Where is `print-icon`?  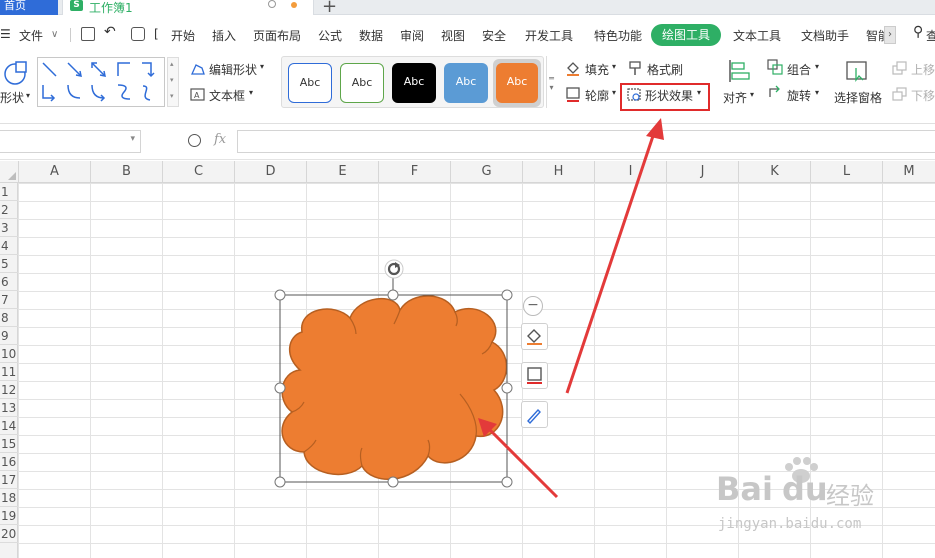
print-icon is located at coordinates (138, 34).